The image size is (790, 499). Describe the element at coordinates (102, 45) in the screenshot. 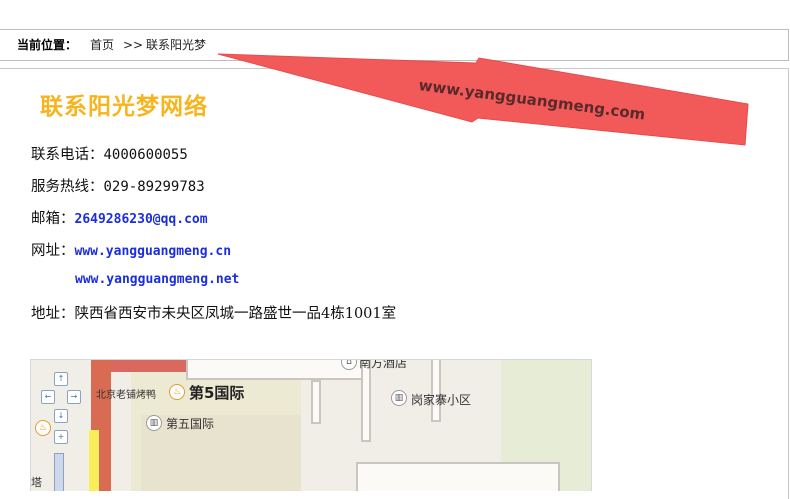

I see `breadcrumb-home-link: 首页` at that location.